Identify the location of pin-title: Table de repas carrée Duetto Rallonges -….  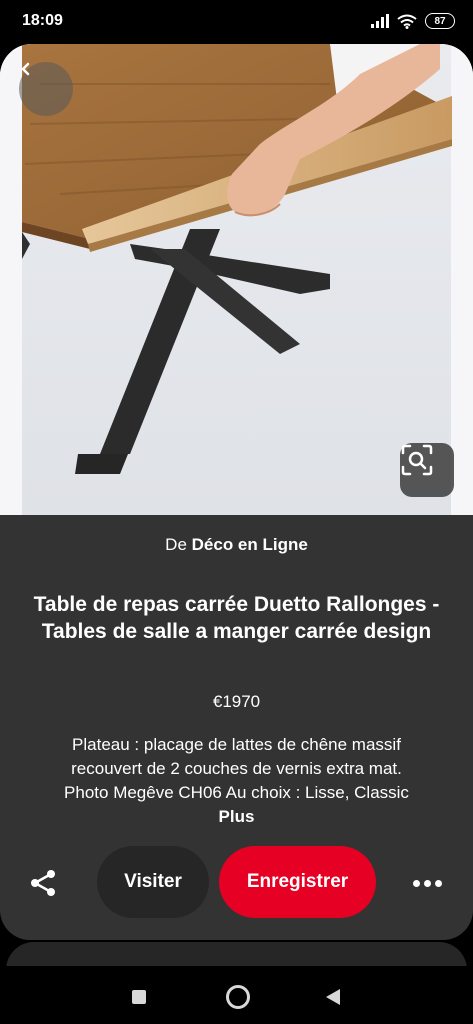
(236, 618).